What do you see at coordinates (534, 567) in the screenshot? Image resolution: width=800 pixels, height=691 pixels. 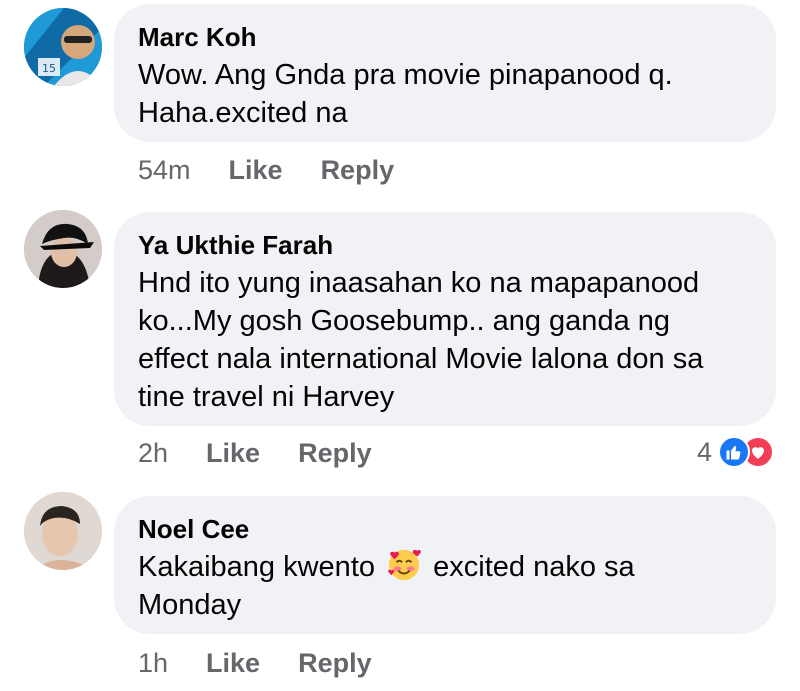 I see `comment-text-segment: excited nako sa` at bounding box center [534, 567].